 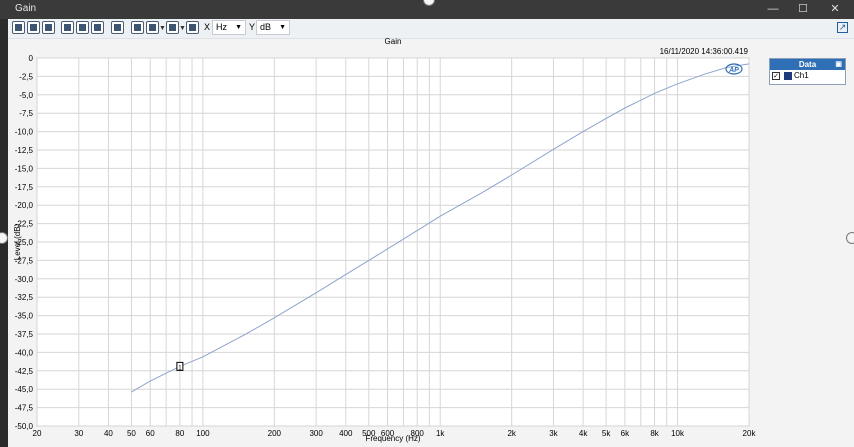 I want to click on x-tick-label: 20, so click(x=37, y=433).